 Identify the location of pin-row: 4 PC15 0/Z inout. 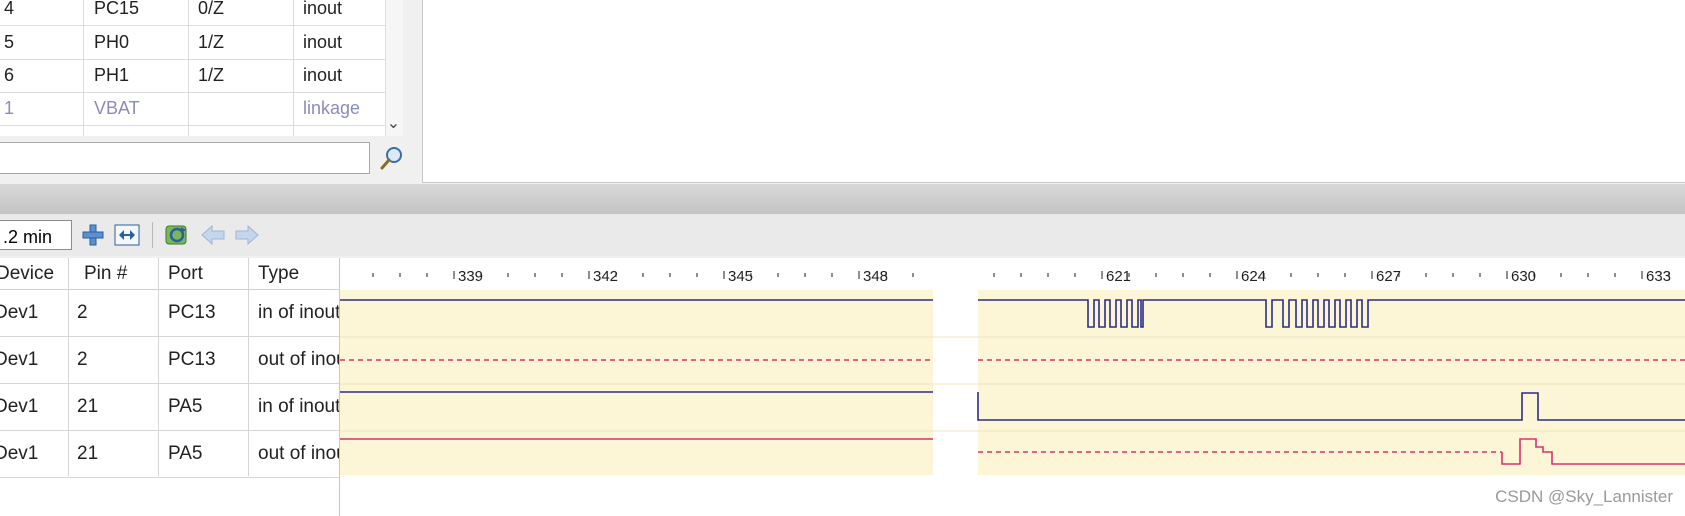
(192, 13).